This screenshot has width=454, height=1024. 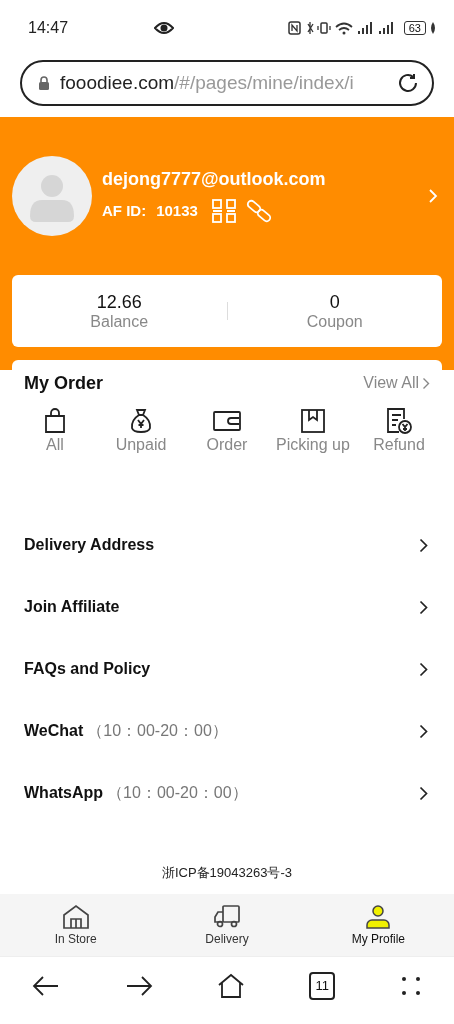 What do you see at coordinates (48, 28) in the screenshot?
I see `status-time: 14:47` at bounding box center [48, 28].